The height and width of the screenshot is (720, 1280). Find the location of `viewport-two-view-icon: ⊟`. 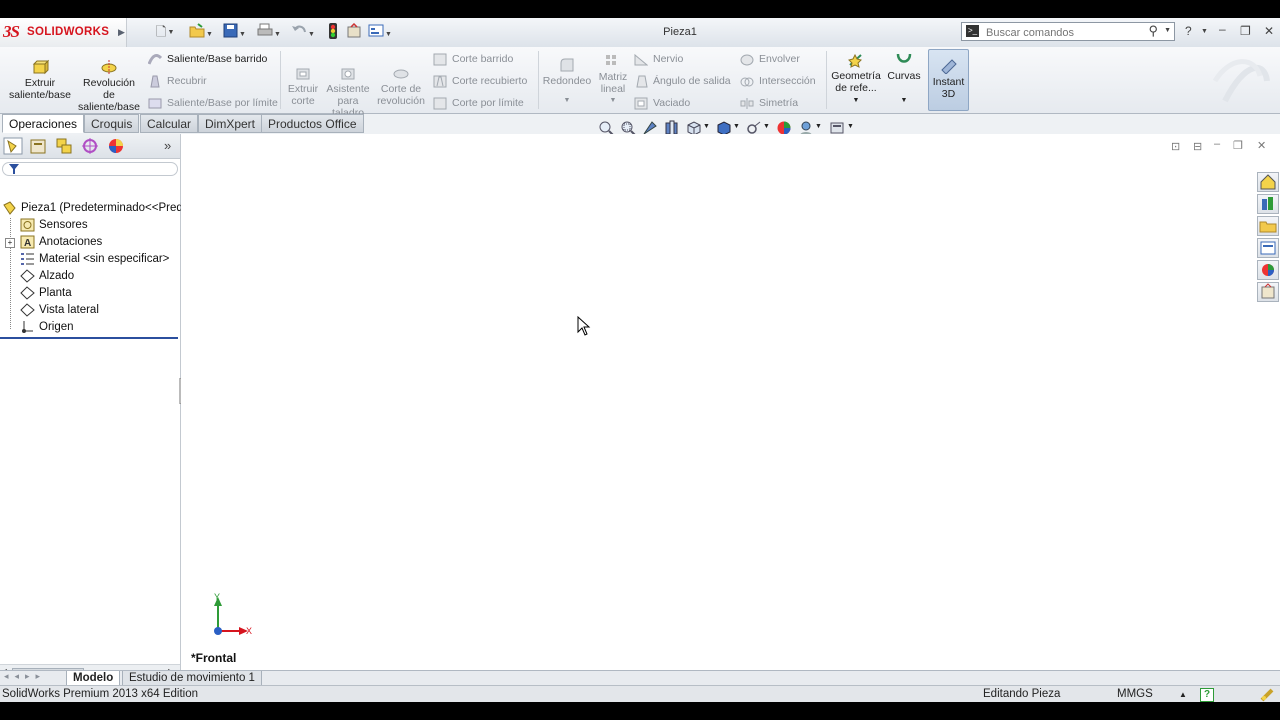

viewport-two-view-icon: ⊟ is located at coordinates (1197, 146).